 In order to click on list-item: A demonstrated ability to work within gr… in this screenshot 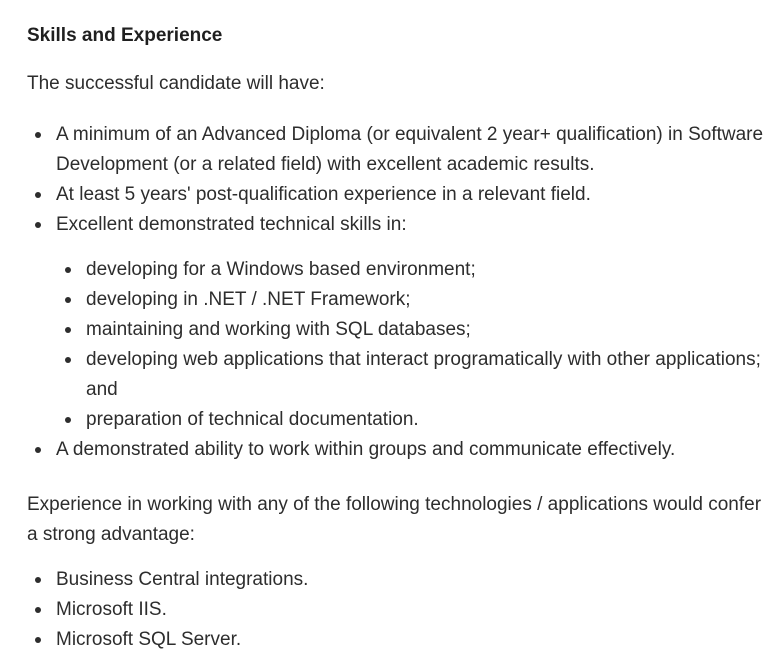, I will do `click(397, 450)`.